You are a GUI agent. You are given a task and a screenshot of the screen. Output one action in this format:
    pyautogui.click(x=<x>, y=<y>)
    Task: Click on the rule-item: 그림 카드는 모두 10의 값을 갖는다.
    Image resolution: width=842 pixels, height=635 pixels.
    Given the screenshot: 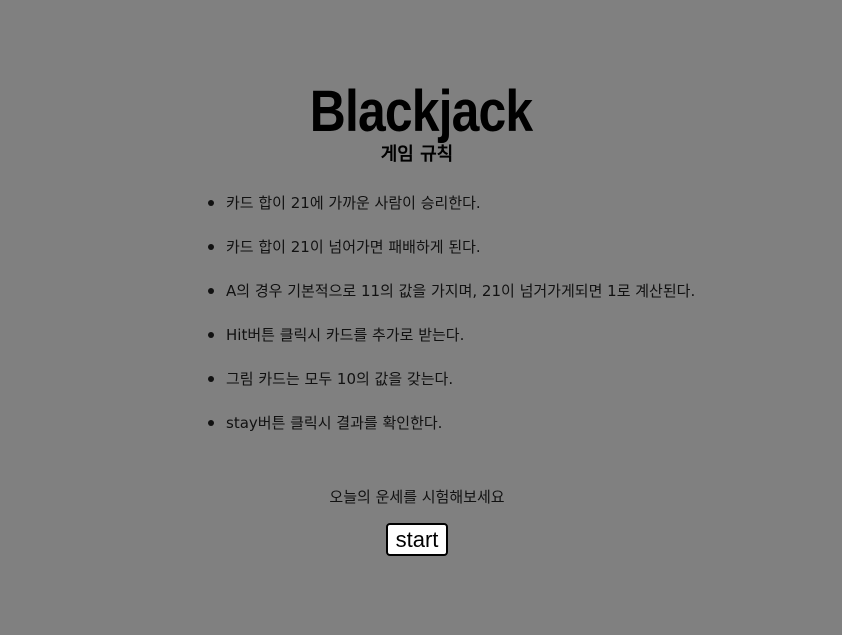 What is the action you would take?
    pyautogui.click(x=451, y=388)
    